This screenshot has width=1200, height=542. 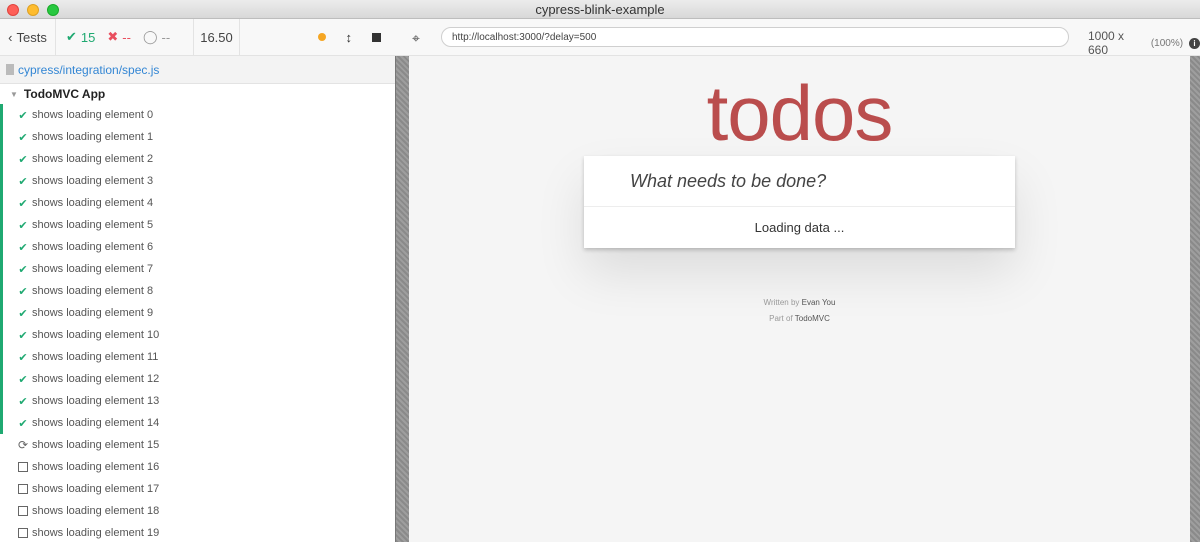 I want to click on viewport-info: 1000 x 660 (100%) i, so click(x=1144, y=43).